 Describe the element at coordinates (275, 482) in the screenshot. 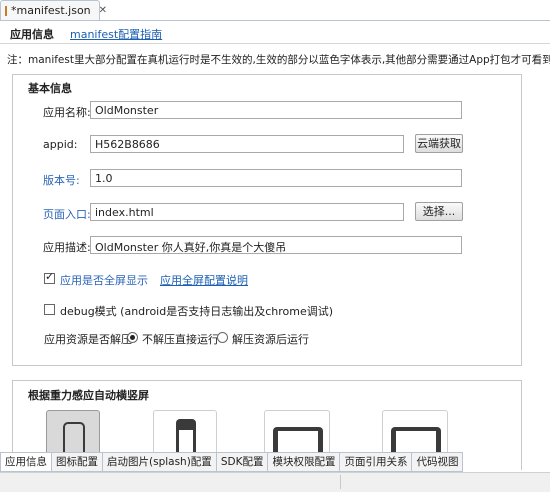

I see `status-bar` at that location.